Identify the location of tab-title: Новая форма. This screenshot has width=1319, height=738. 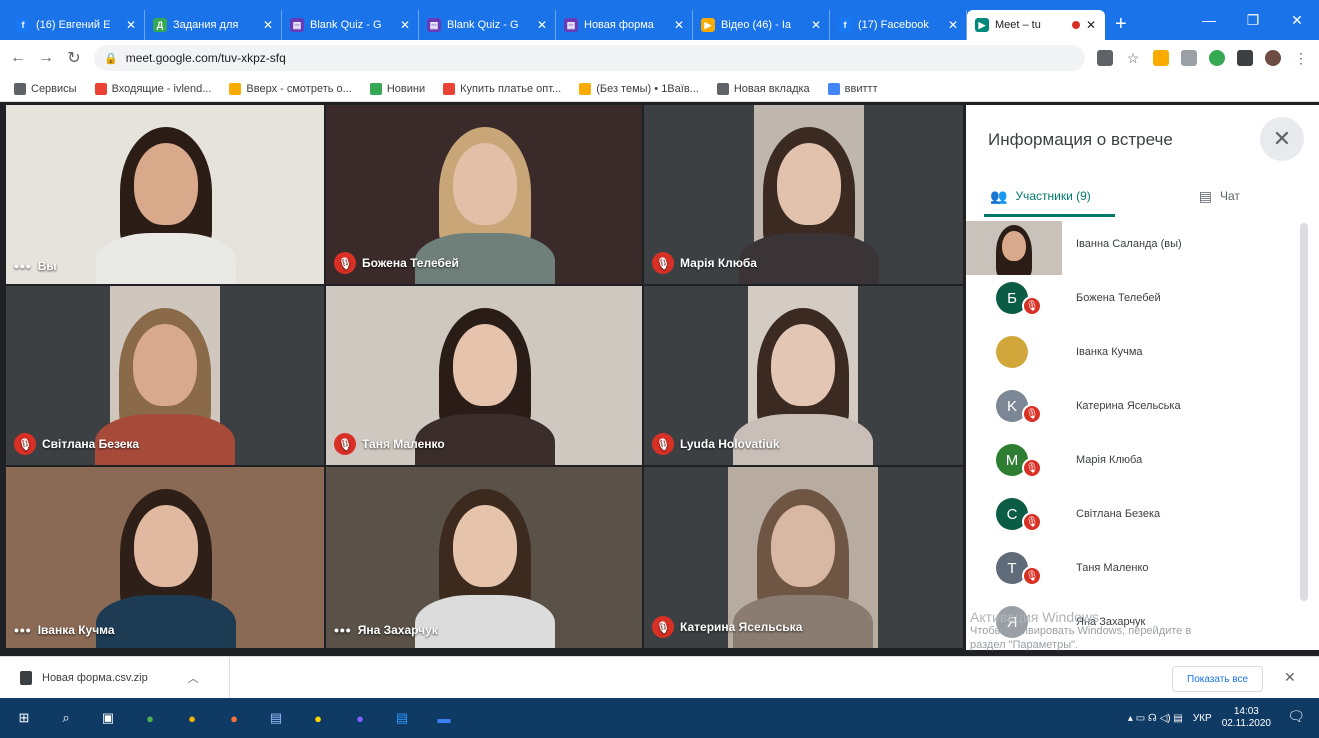
(619, 25).